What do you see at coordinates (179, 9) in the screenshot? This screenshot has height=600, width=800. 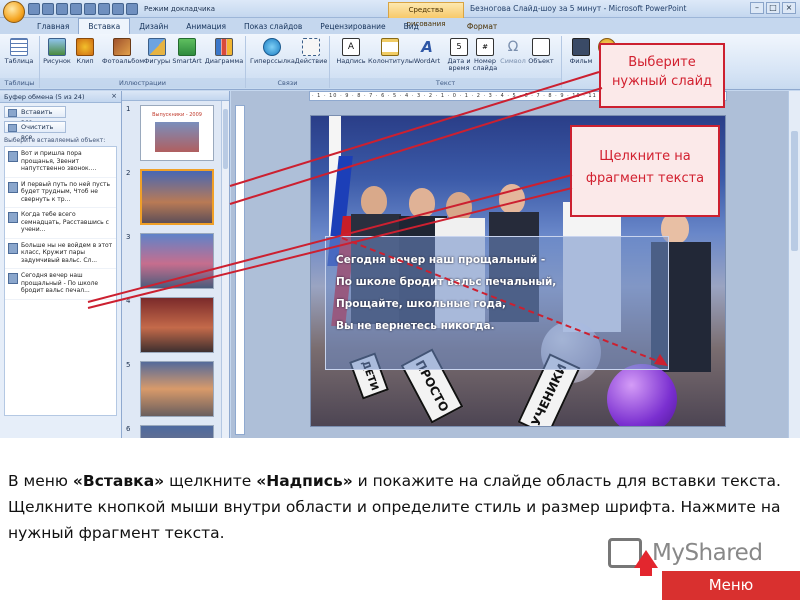 I see `presenter-mode-label: Режим докладчика` at bounding box center [179, 9].